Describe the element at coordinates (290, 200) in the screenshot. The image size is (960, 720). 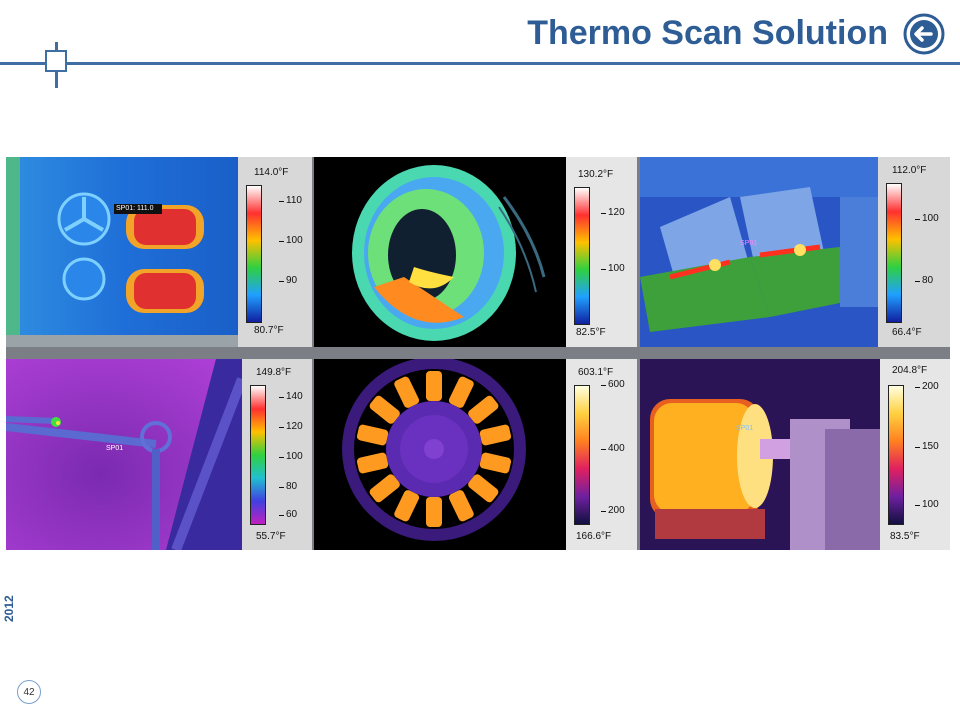
I see `scale-tick: 110` at that location.